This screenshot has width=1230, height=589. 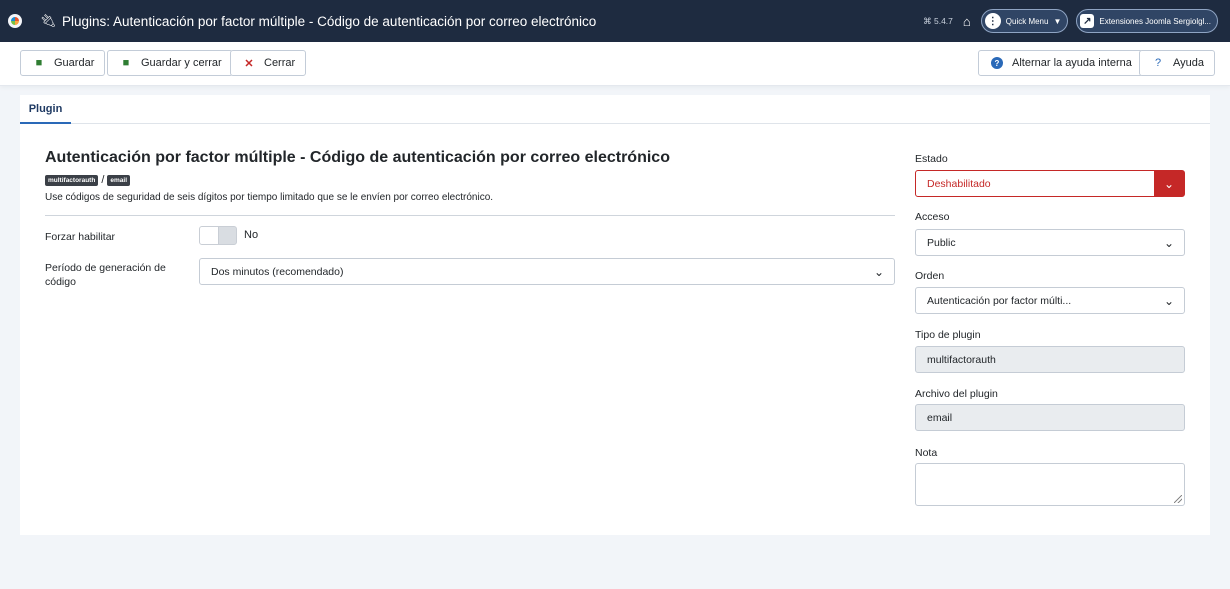 What do you see at coordinates (74, 63) in the screenshot?
I see `save-label: Guardar` at bounding box center [74, 63].